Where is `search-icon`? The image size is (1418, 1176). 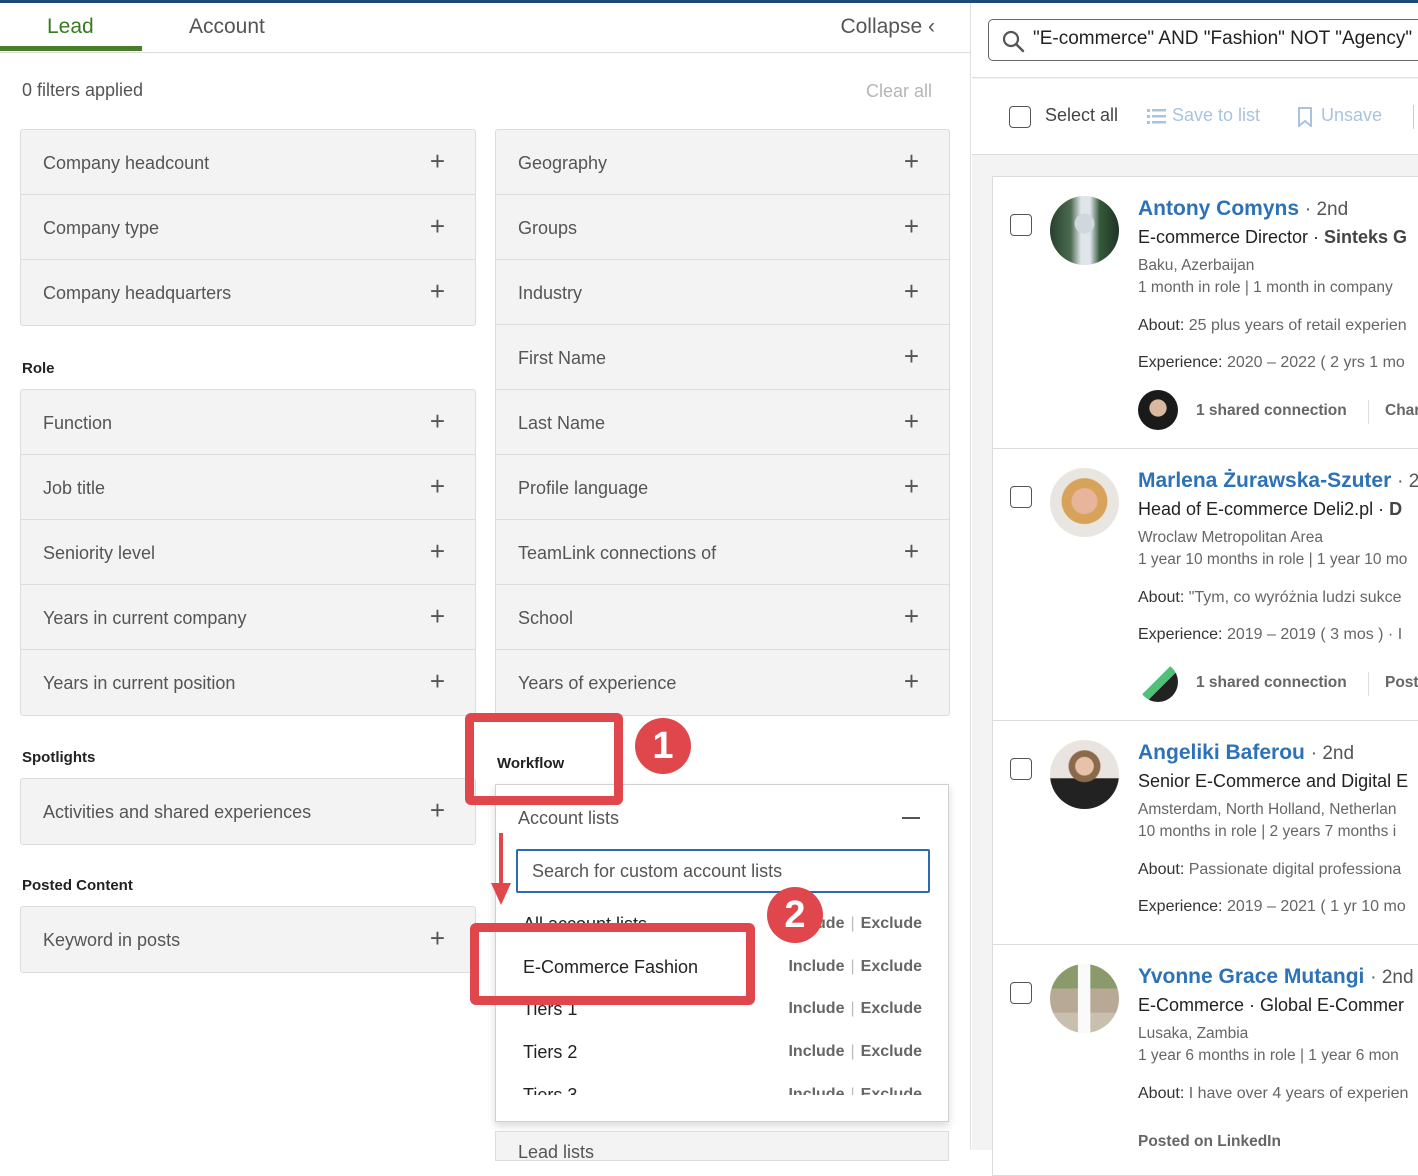
search-icon is located at coordinates (1013, 41).